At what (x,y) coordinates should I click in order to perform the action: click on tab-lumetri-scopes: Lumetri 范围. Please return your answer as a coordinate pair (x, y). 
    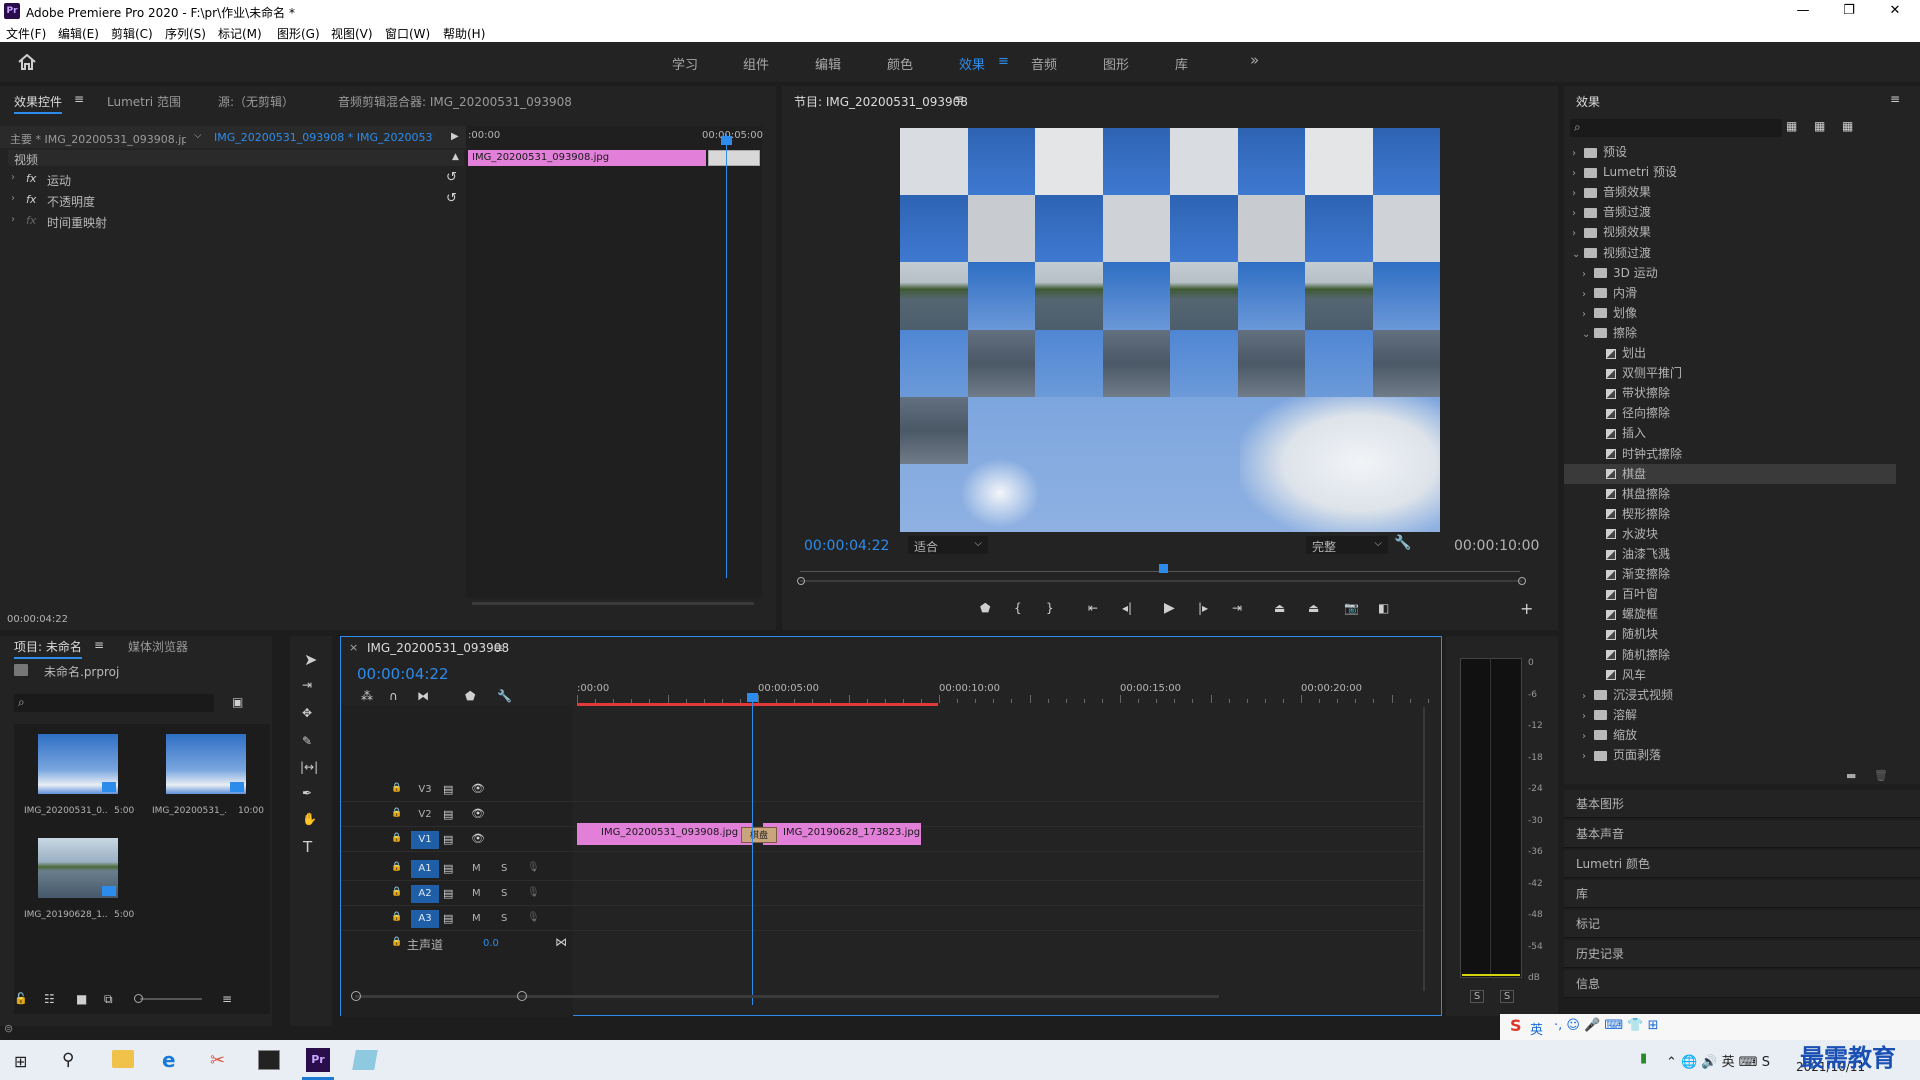
    Looking at the image, I should click on (144, 101).